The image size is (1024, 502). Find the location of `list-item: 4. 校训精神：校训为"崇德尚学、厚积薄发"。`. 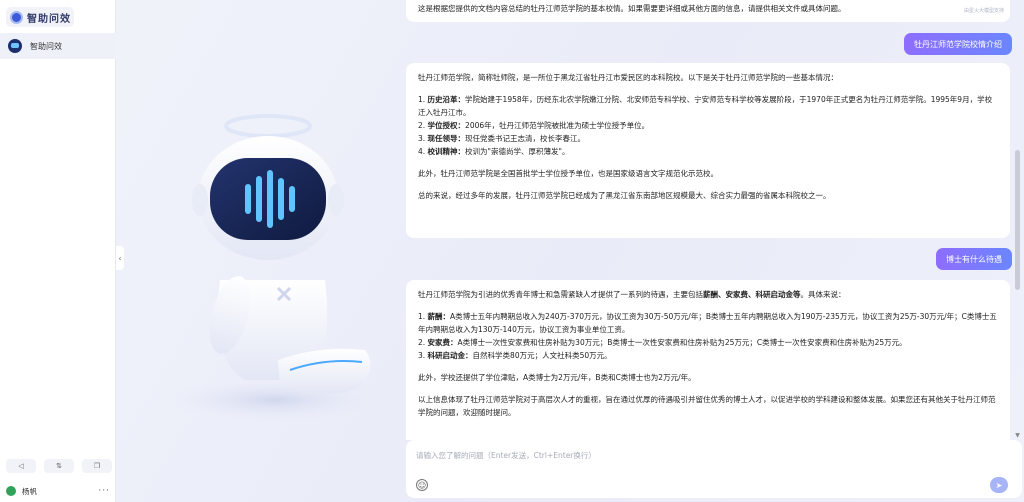

list-item: 4. 校训精神：校训为"崇德尚学、厚积薄发"。 is located at coordinates (494, 151).